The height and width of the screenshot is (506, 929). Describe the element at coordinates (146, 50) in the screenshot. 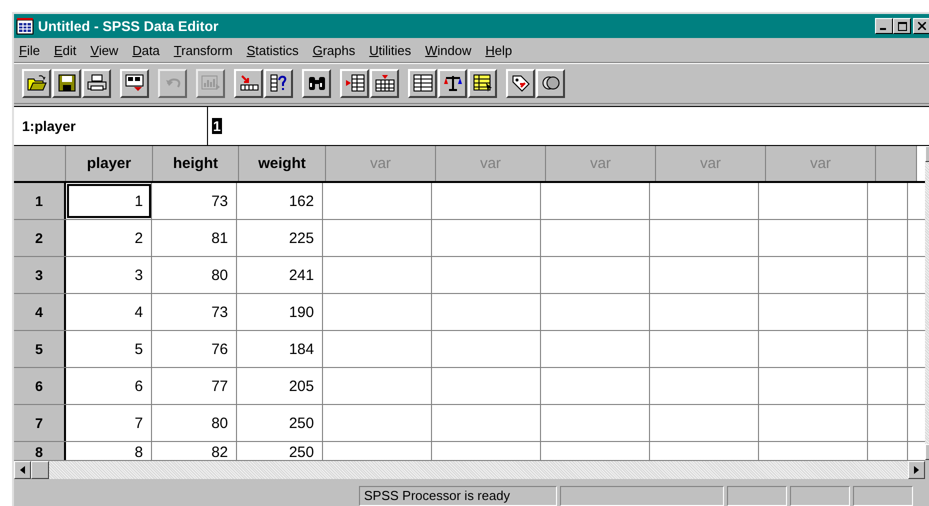

I see `menu-item: Data` at that location.